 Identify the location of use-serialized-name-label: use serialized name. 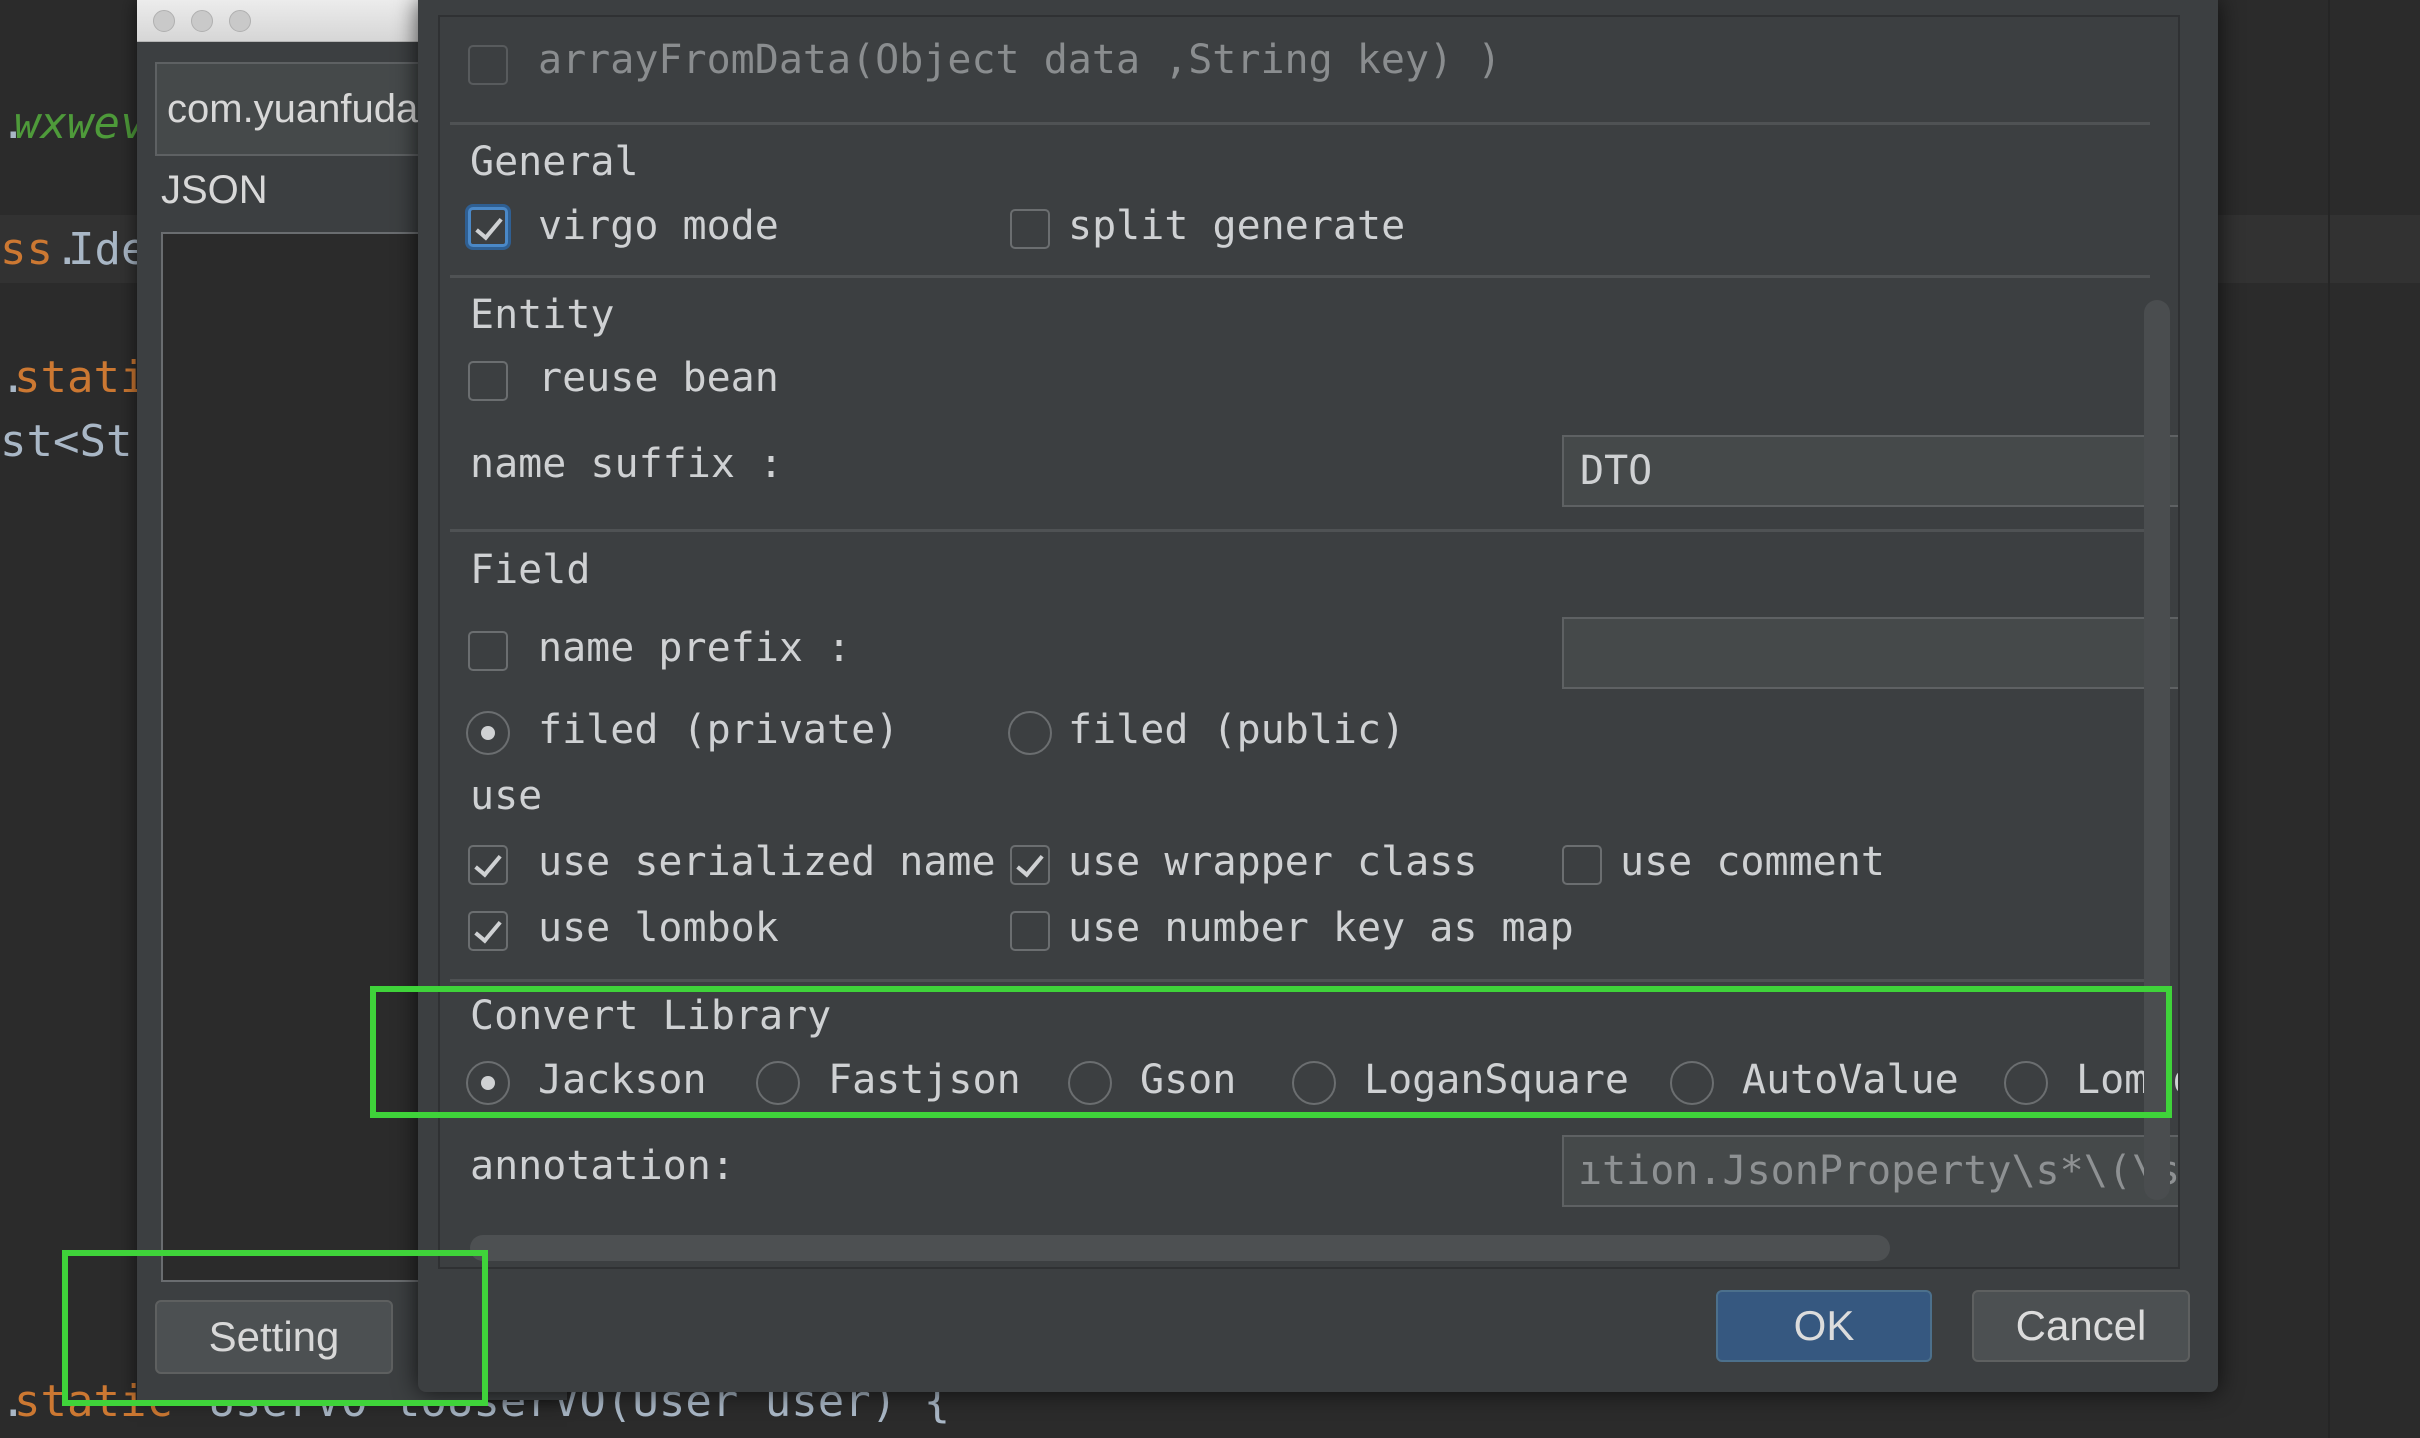
(767, 862).